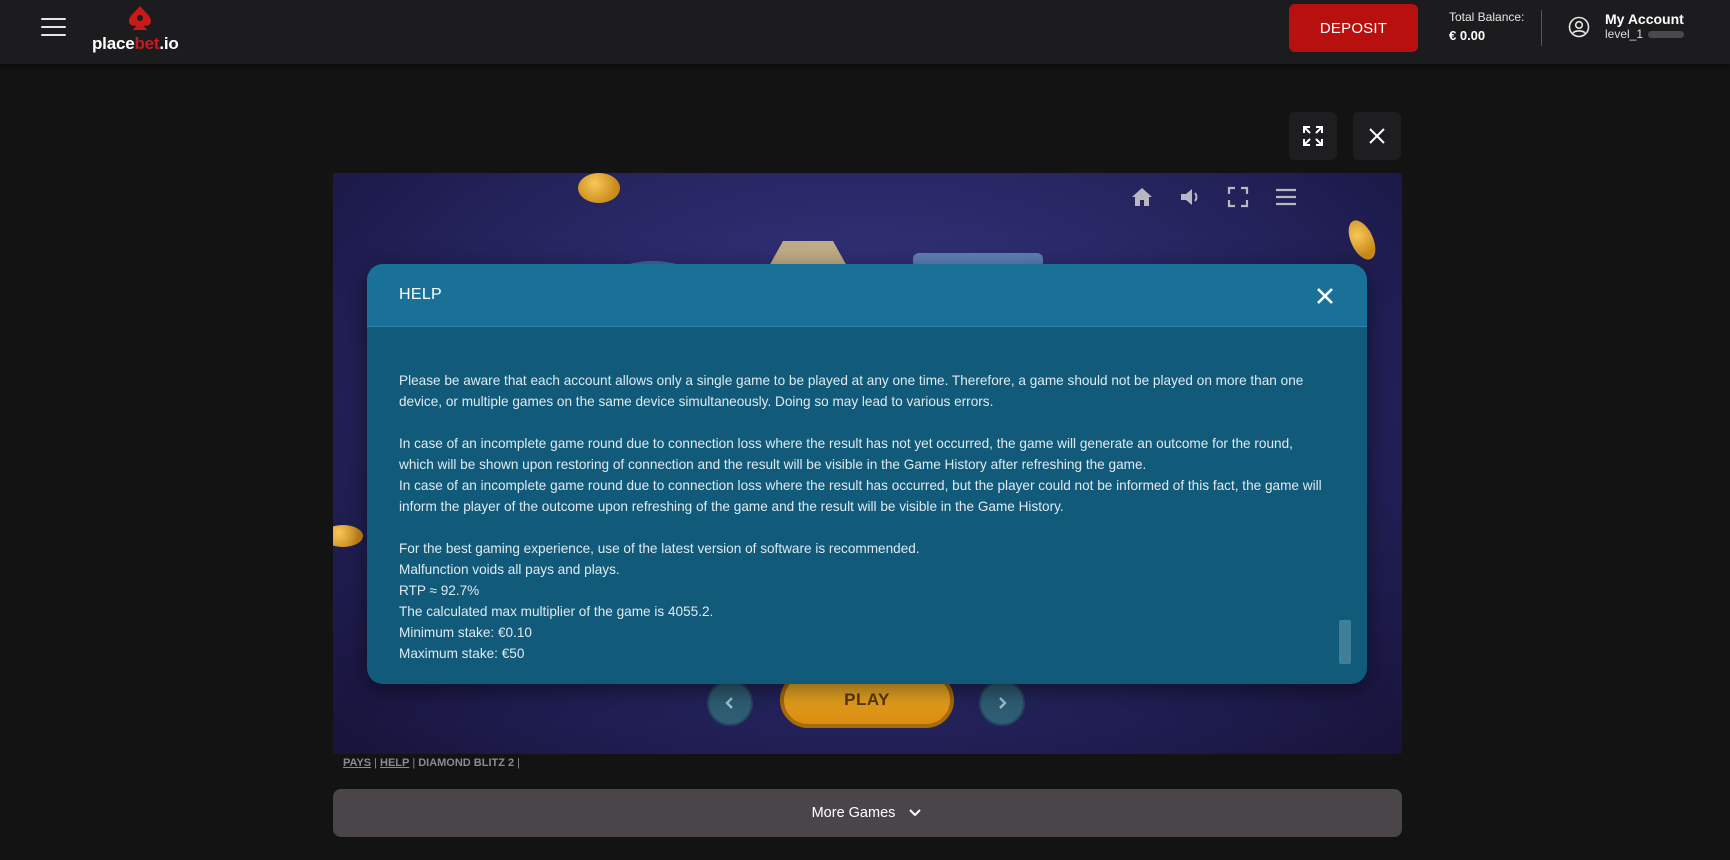 Image resolution: width=1730 pixels, height=860 pixels. Describe the element at coordinates (394, 763) in the screenshot. I see `help-link: HELP` at that location.